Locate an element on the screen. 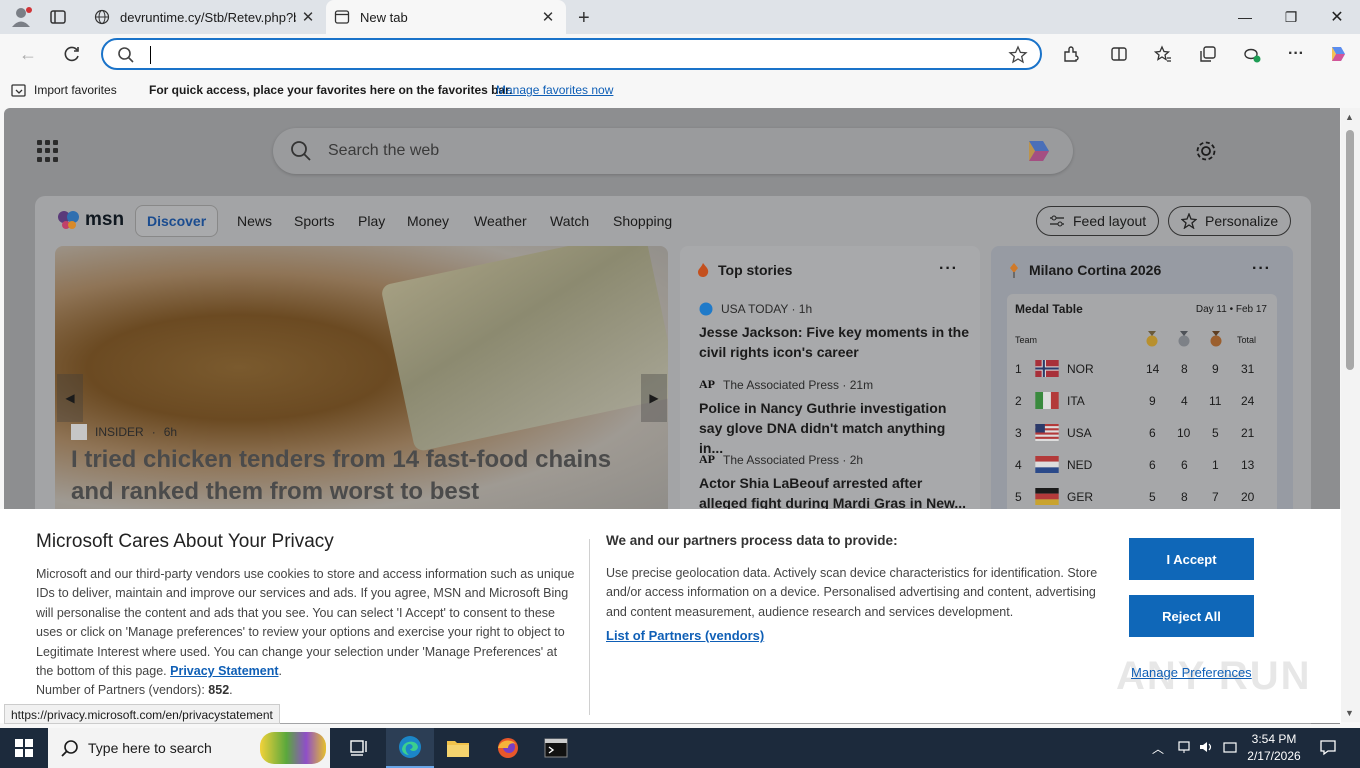 The image size is (1360, 768). refresh-icon is located at coordinates (72, 54).